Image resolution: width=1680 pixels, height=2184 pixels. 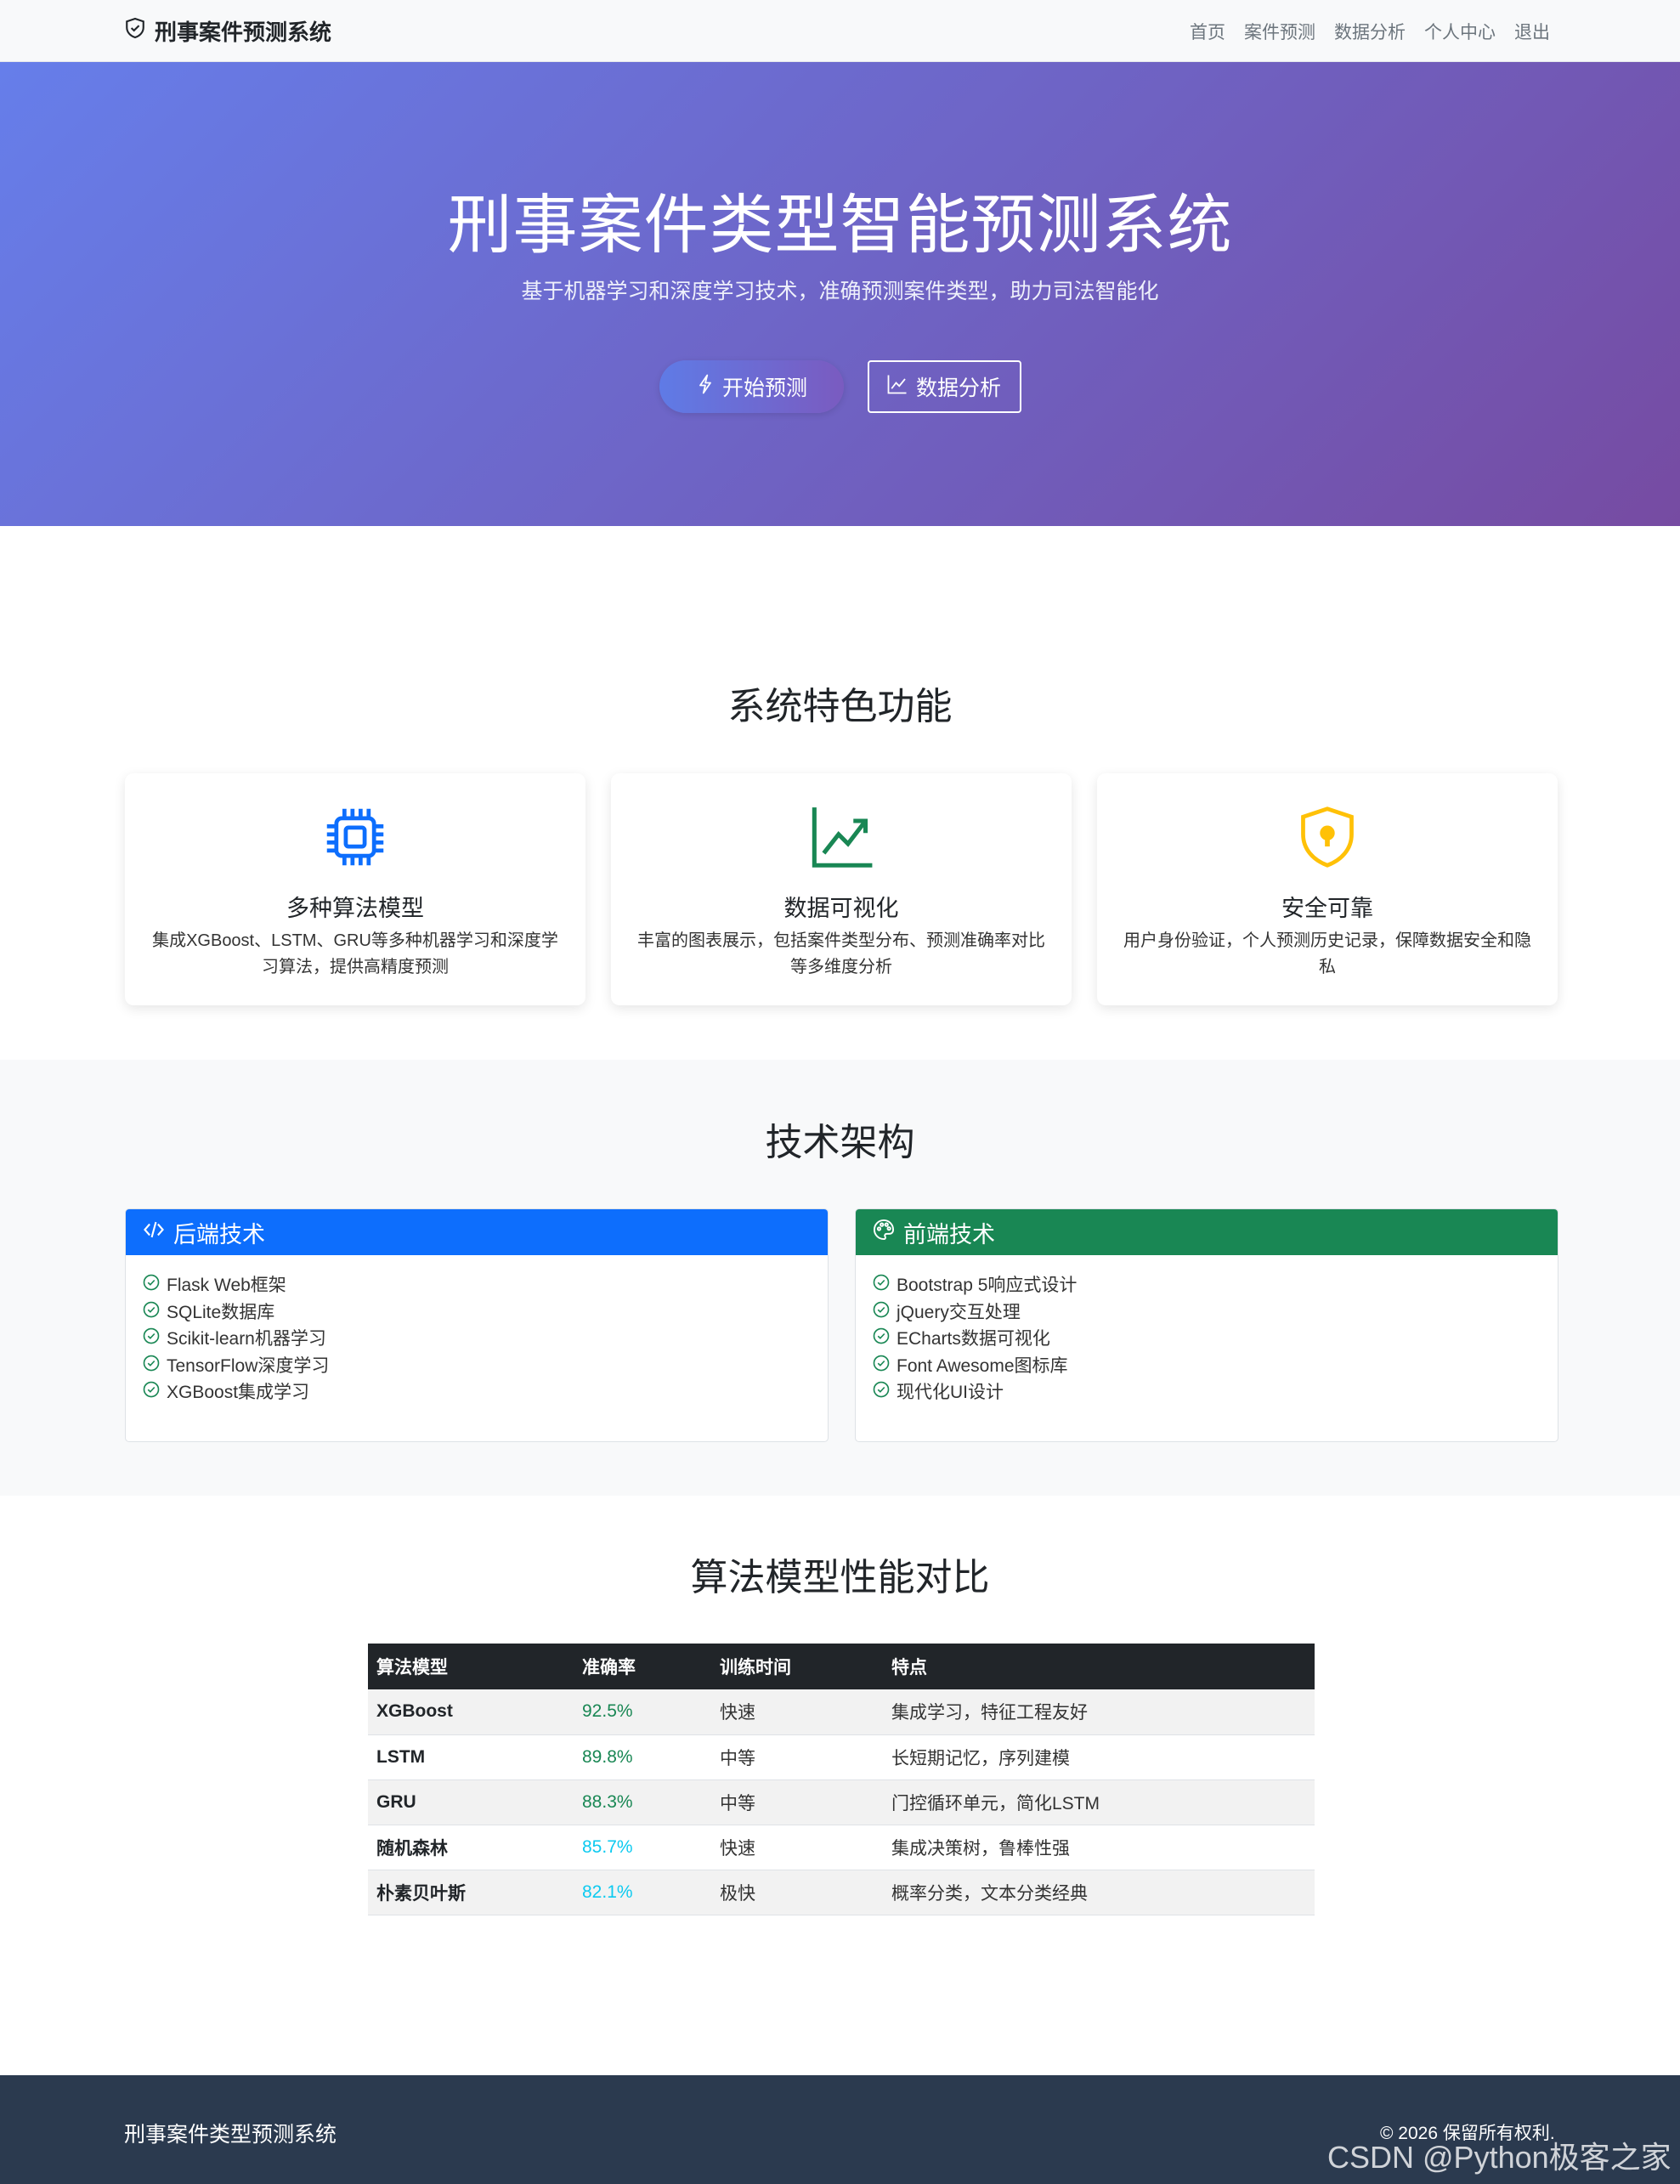 What do you see at coordinates (230, 2135) in the screenshot?
I see `footer-name: 刑事案件类型预测系统` at bounding box center [230, 2135].